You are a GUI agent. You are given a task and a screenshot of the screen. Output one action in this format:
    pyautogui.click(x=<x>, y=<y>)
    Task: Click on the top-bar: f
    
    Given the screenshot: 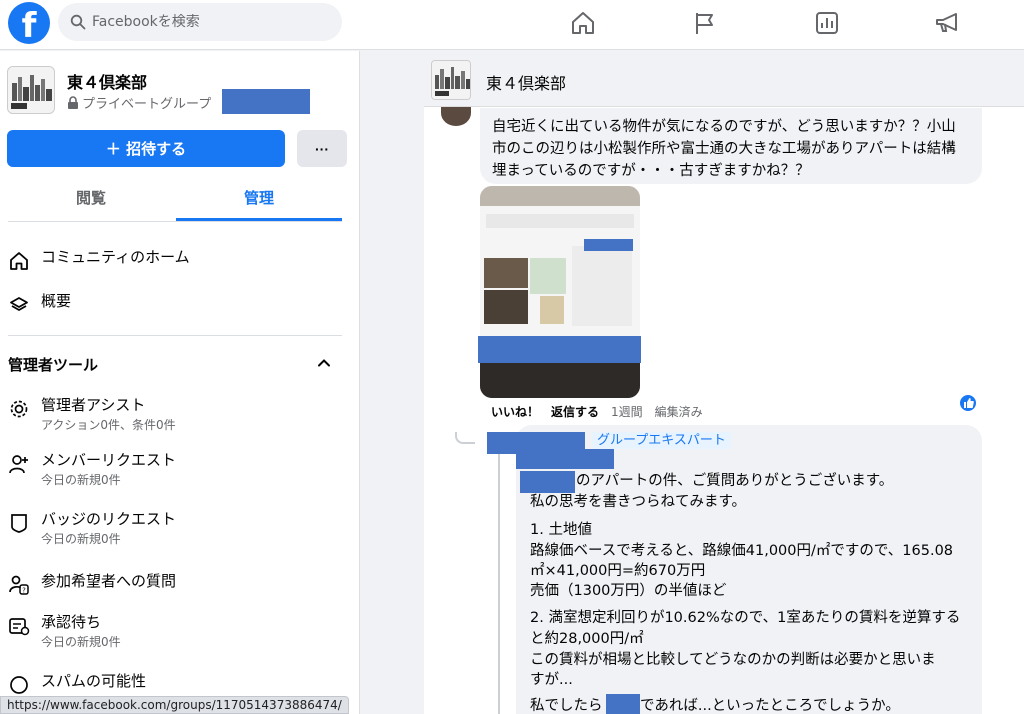 What is the action you would take?
    pyautogui.click(x=512, y=25)
    